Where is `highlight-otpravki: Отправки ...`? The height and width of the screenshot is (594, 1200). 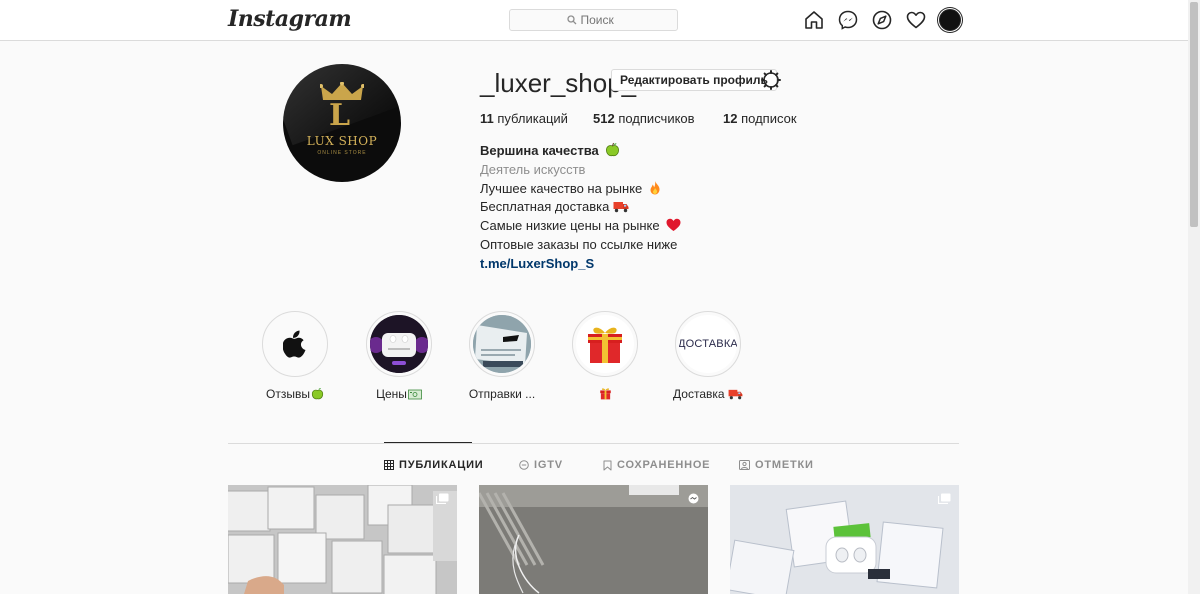 highlight-otpravki: Отправки ... is located at coordinates (502, 356).